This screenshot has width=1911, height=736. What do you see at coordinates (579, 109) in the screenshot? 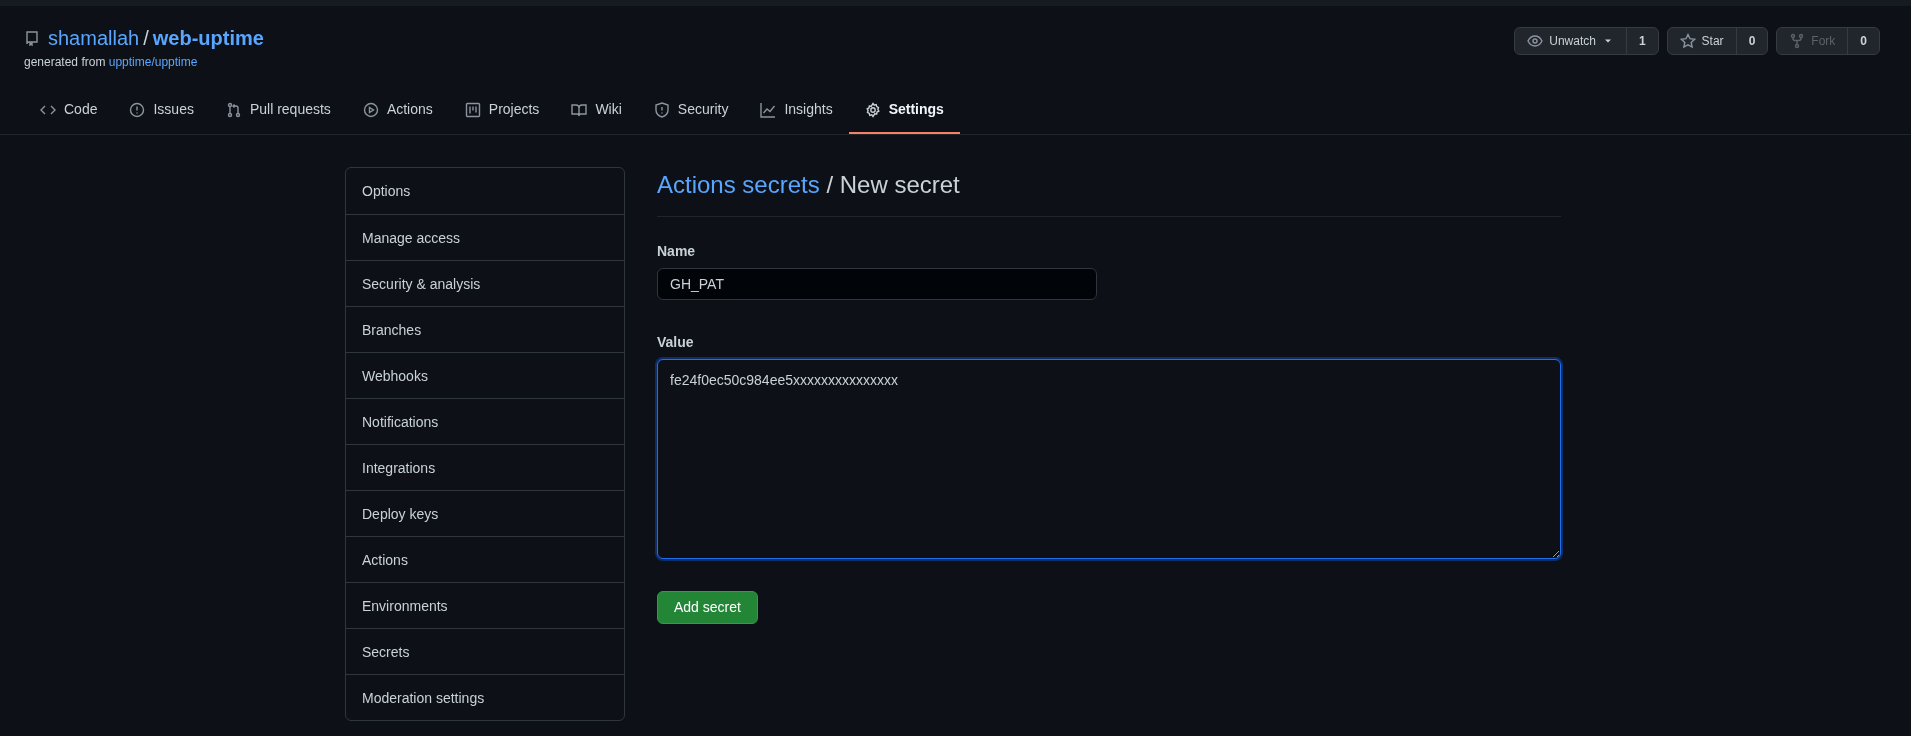
I see `book-icon` at bounding box center [579, 109].